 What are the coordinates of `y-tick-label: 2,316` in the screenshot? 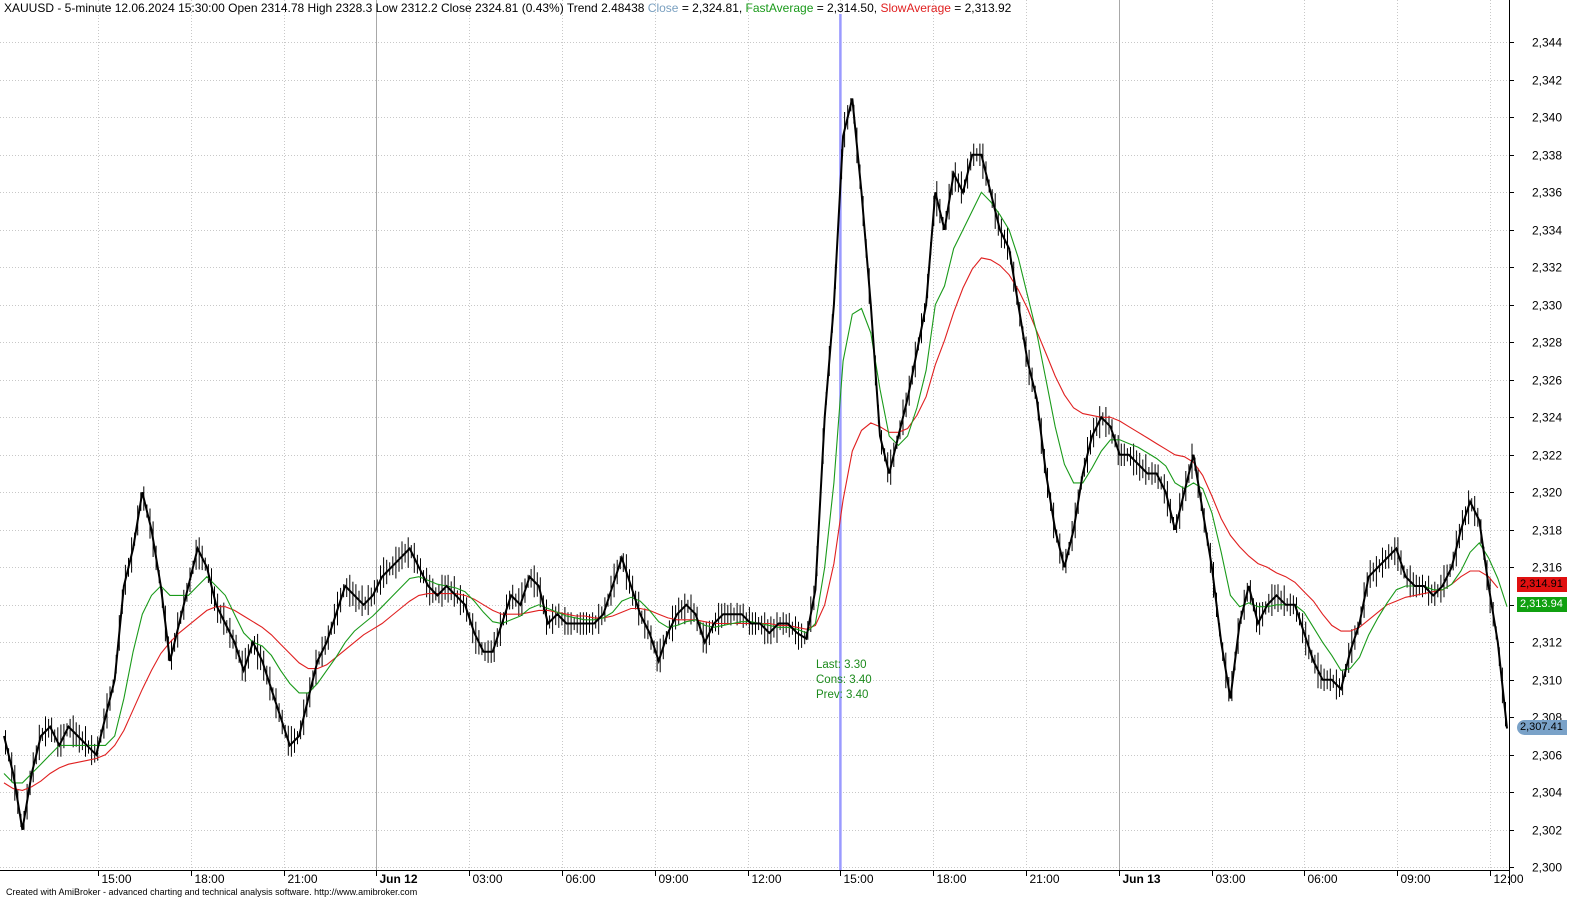 It's located at (1547, 568).